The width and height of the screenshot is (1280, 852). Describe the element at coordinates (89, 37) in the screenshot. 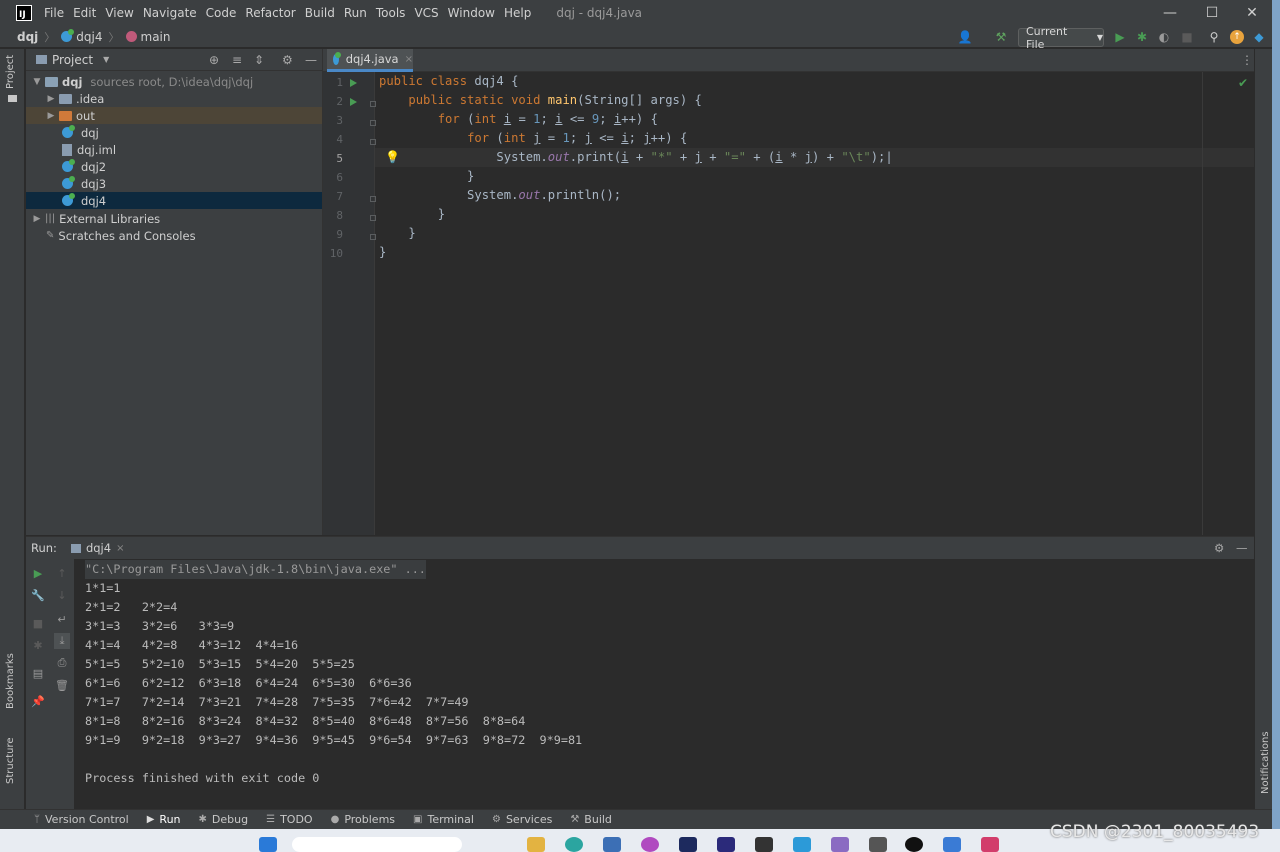

I see `breadcrumb-class: dqj4` at that location.